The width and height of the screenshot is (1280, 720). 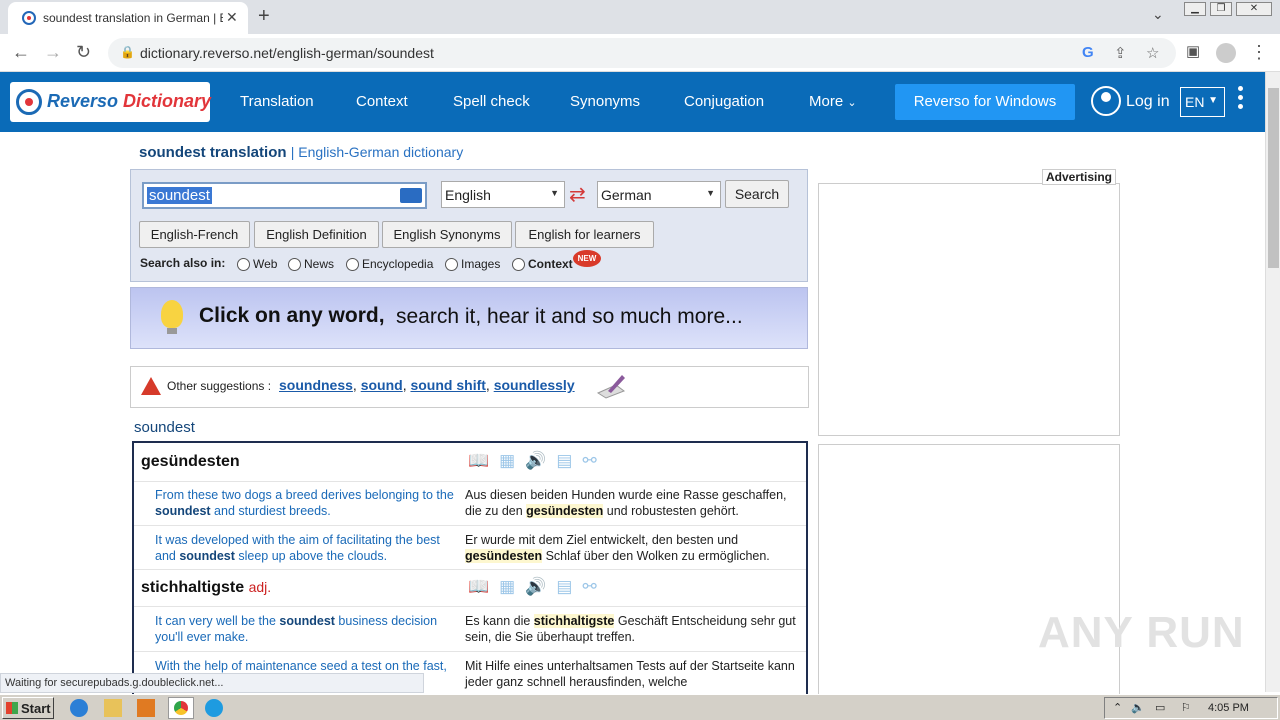 I want to click on page-scrollbar, so click(x=1272, y=382).